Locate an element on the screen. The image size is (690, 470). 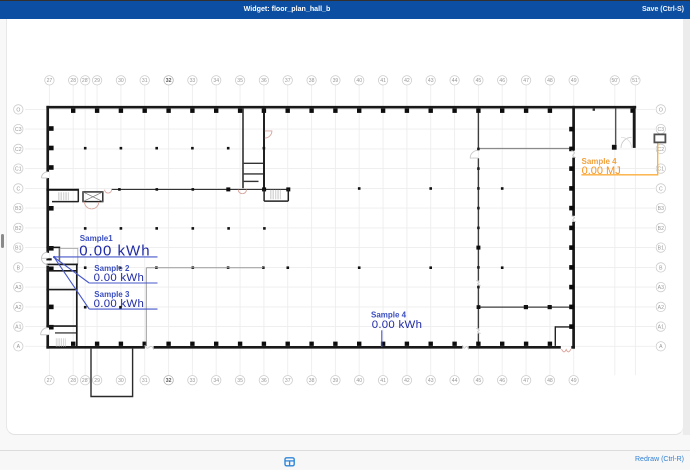
svg-text: Sample 4 is located at coordinates (389, 314).